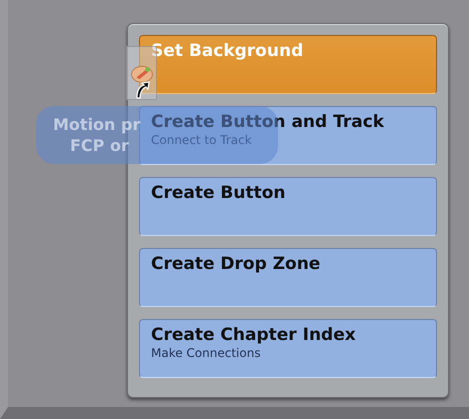 The height and width of the screenshot is (419, 469). I want to click on drop-option: Create Chapter Index Make Connections, so click(288, 348).